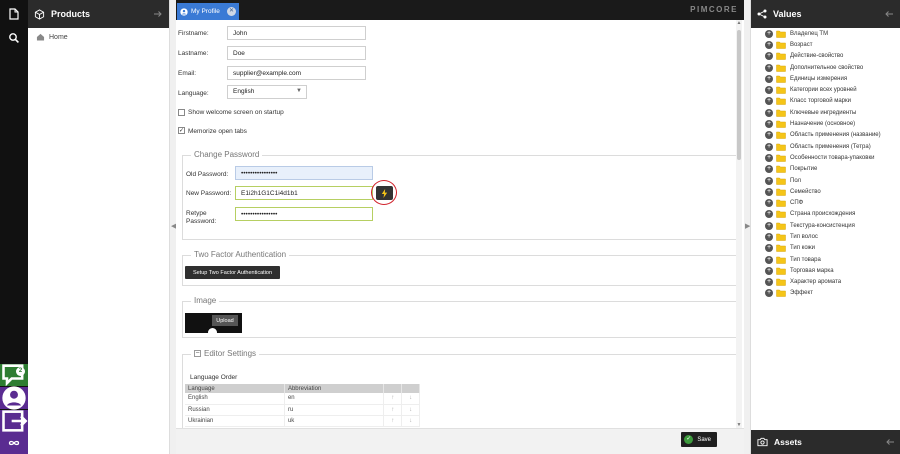 Image resolution: width=900 pixels, height=454 pixels. Describe the element at coordinates (181, 130) in the screenshot. I see `memorize-tabs-checkbox: ✓` at that location.